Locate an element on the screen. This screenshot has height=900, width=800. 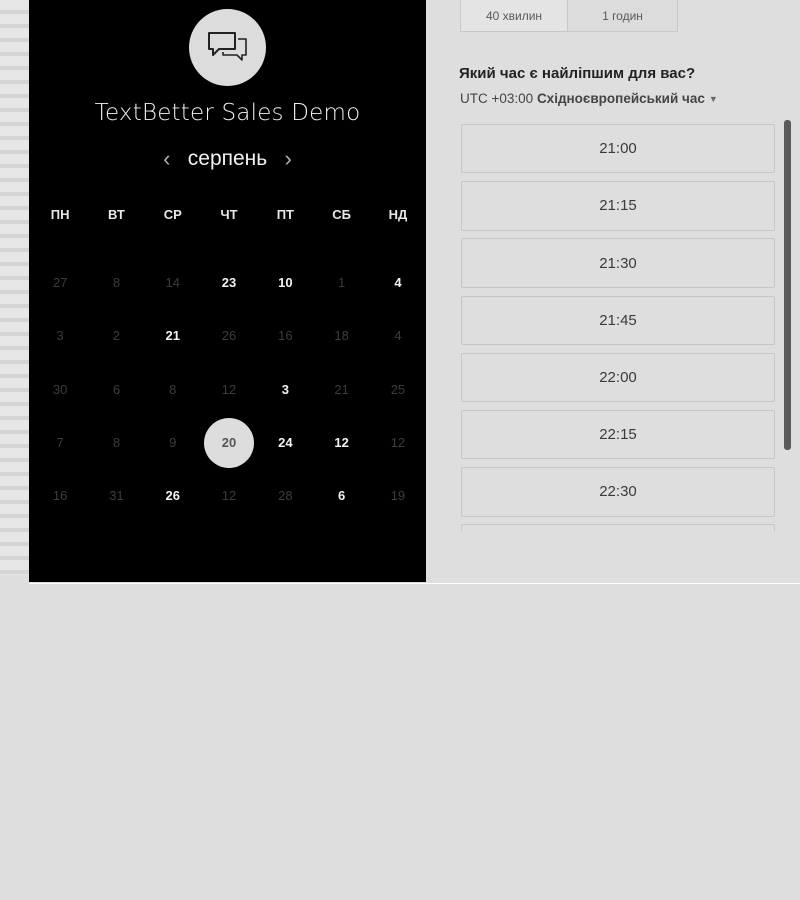
time-question: Який час є найліпшим для вас? is located at coordinates (577, 73).